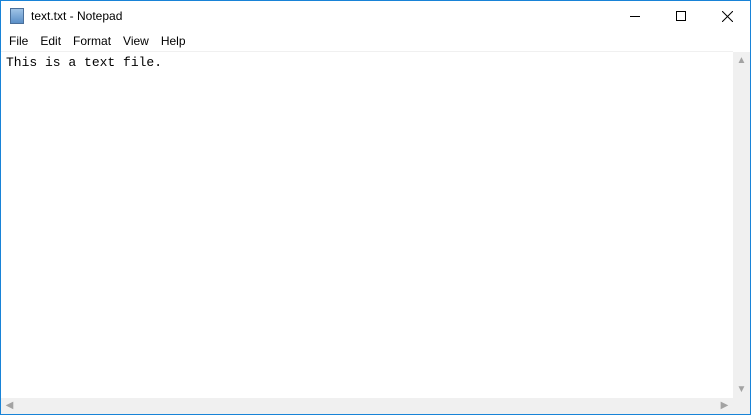 This screenshot has width=751, height=415. What do you see at coordinates (17, 16) in the screenshot?
I see `notepad-icon` at bounding box center [17, 16].